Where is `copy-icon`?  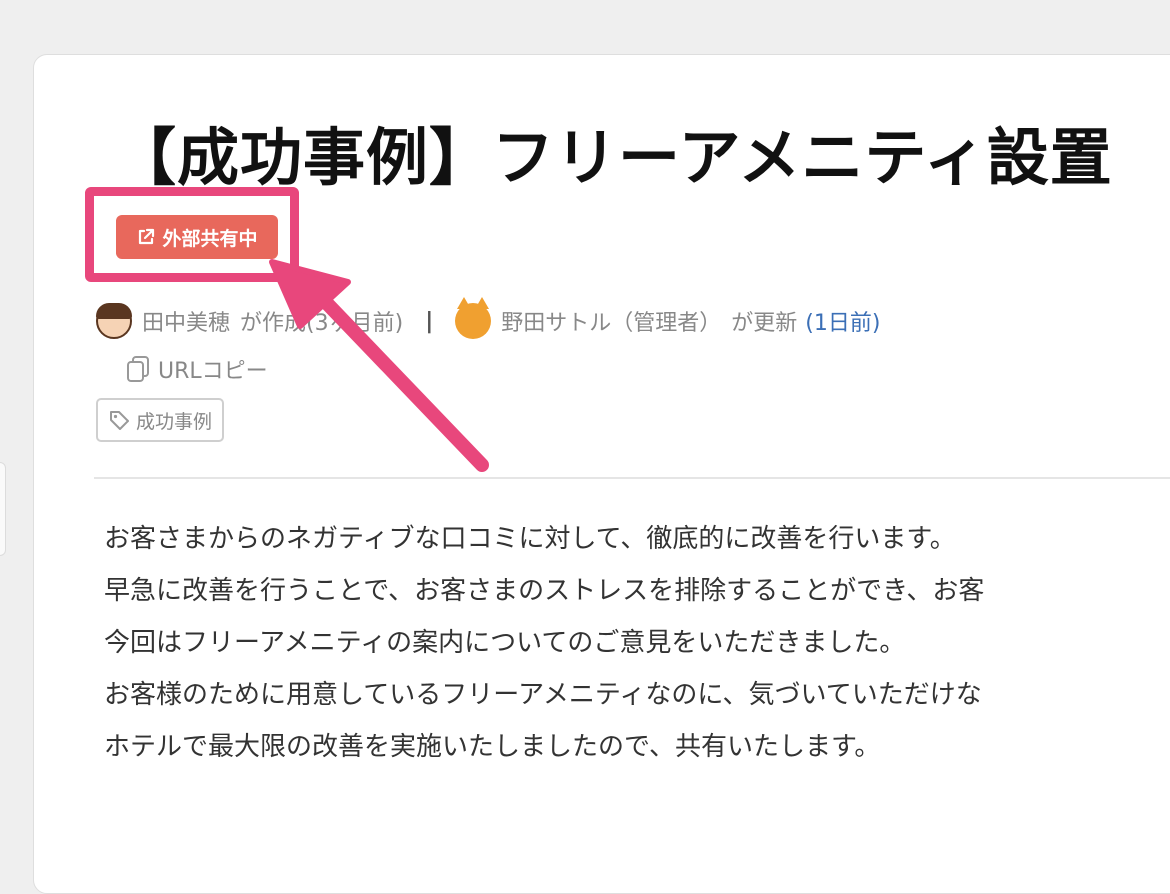
copy-icon is located at coordinates (138, 369).